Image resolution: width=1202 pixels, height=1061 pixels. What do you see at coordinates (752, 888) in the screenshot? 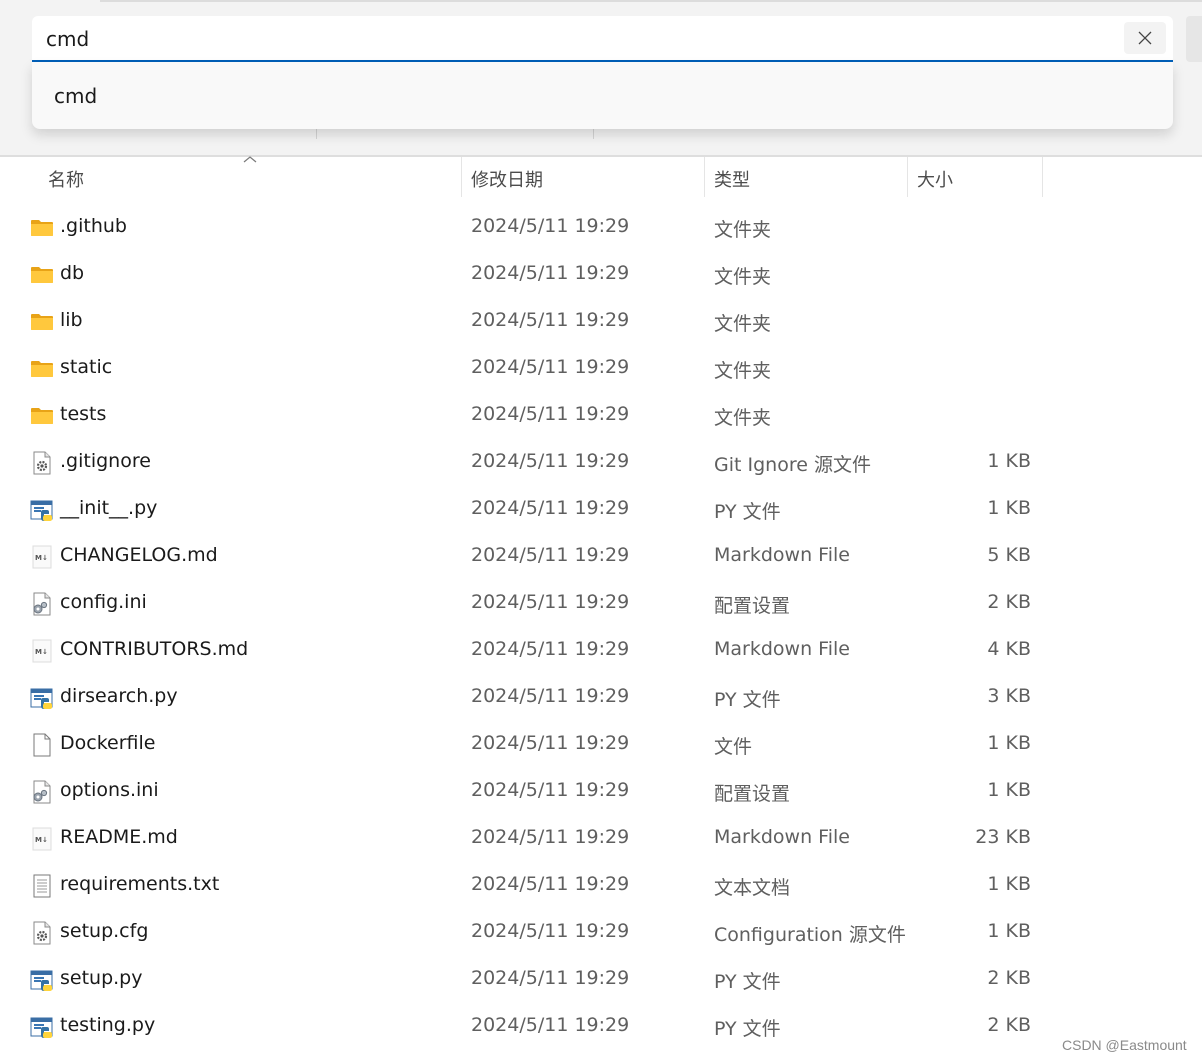
I see `file-type: 文本文档` at bounding box center [752, 888].